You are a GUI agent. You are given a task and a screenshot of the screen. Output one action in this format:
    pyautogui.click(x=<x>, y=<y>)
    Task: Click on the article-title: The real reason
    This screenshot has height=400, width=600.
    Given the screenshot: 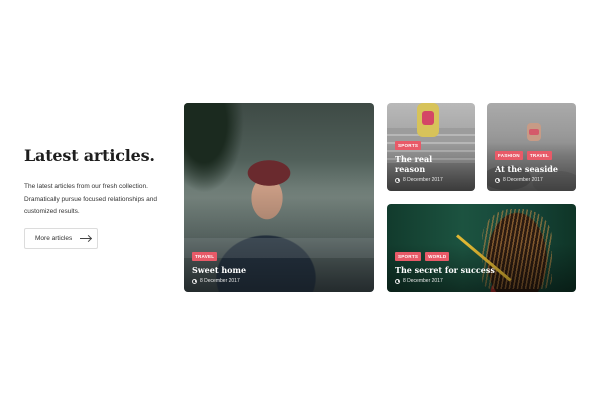 What is the action you would take?
    pyautogui.click(x=417, y=164)
    